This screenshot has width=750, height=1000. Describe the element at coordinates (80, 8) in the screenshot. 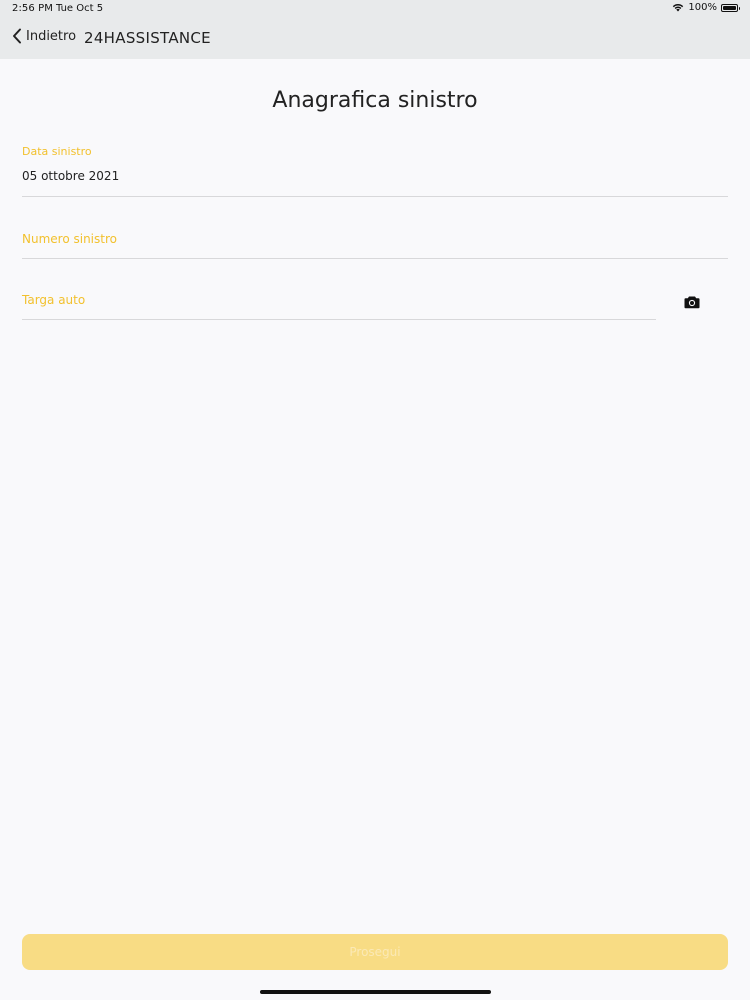

I see `status-date: Tue Oct 5` at that location.